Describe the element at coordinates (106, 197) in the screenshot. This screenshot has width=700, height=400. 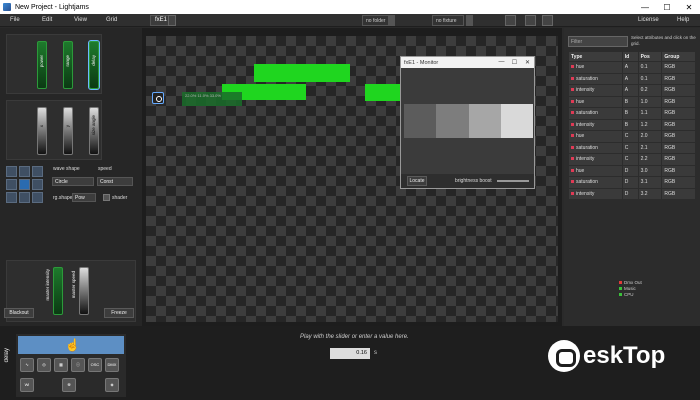
I see `shader-checkbox` at that location.